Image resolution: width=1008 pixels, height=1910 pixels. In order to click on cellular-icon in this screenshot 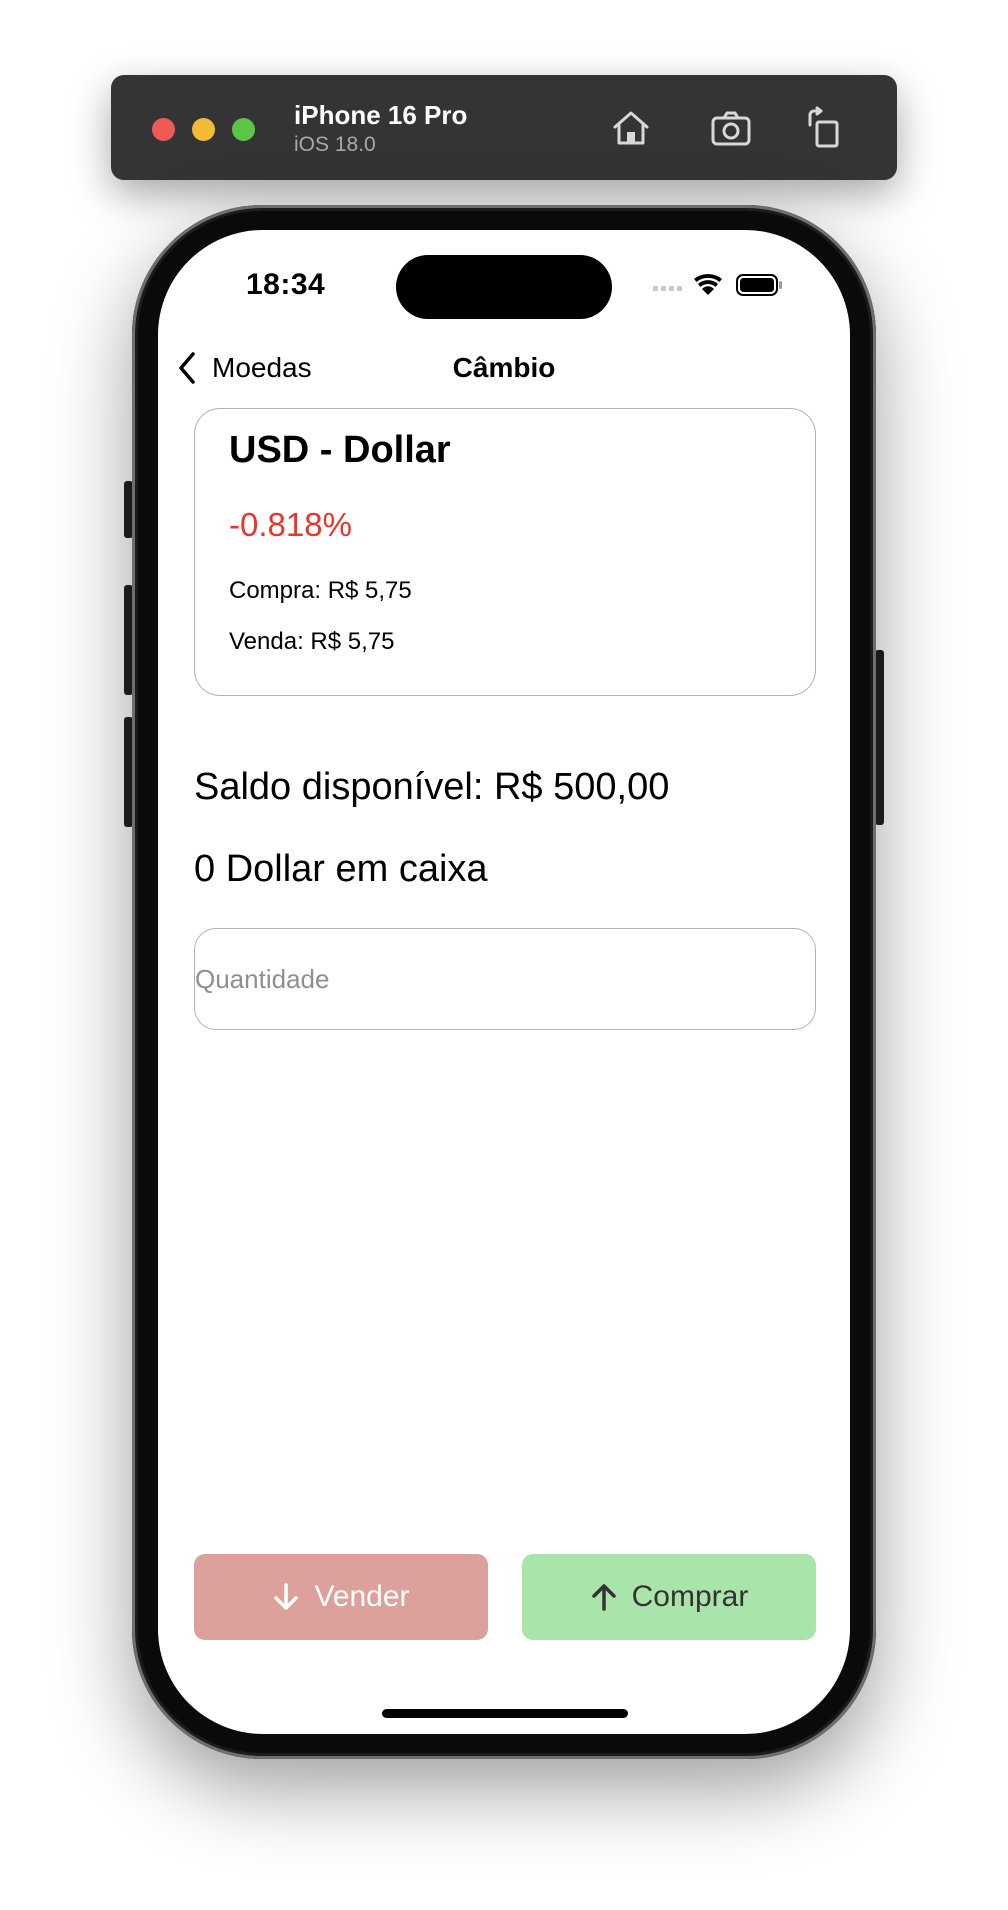, I will do `click(667, 288)`.